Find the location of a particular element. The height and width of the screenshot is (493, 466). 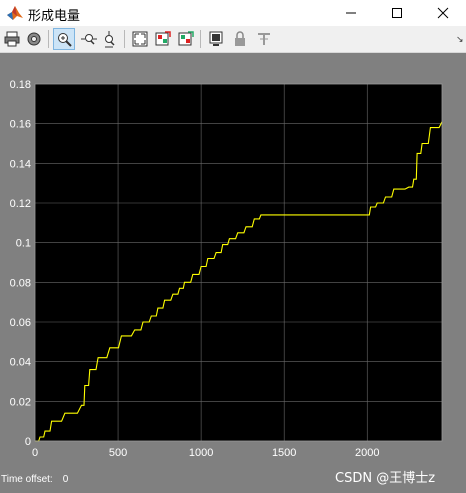

toolbar-overflow-icon: ↘ is located at coordinates (460, 39).